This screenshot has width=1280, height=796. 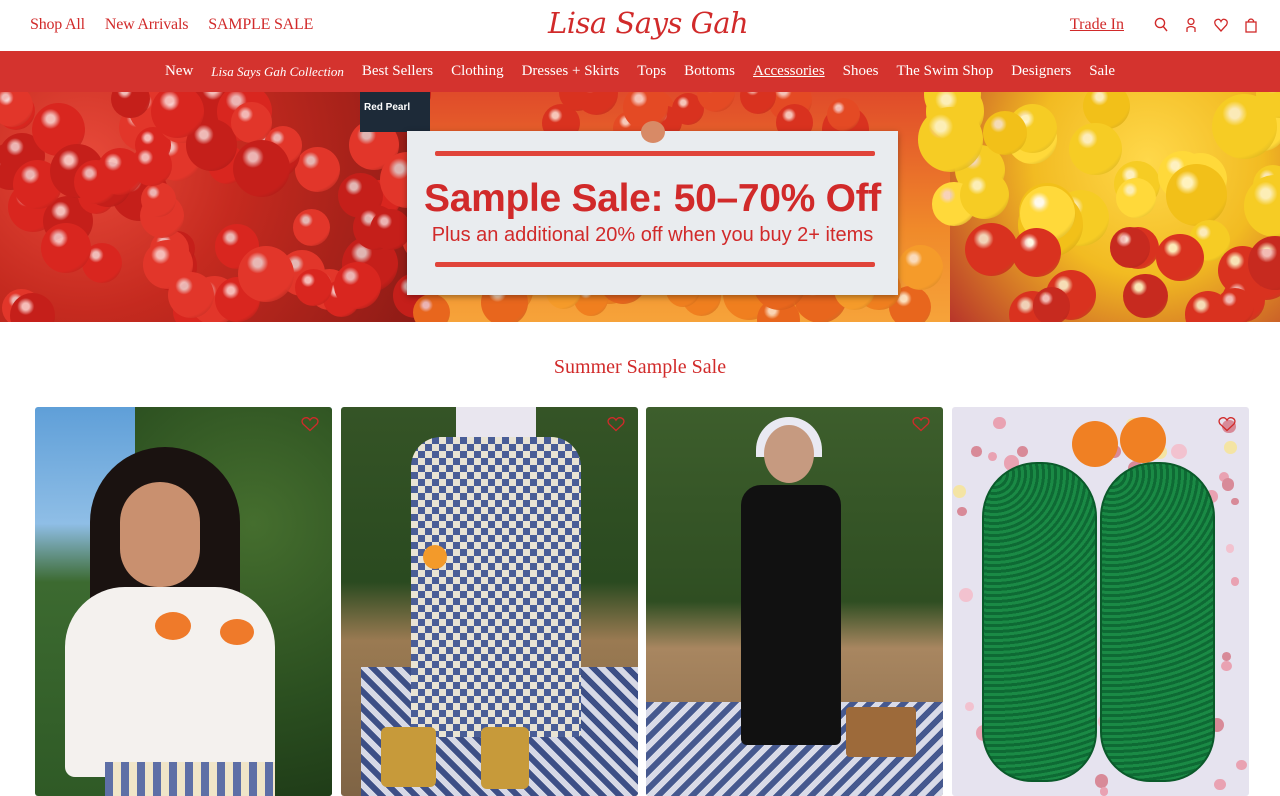 I want to click on sign-notch, so click(x=653, y=132).